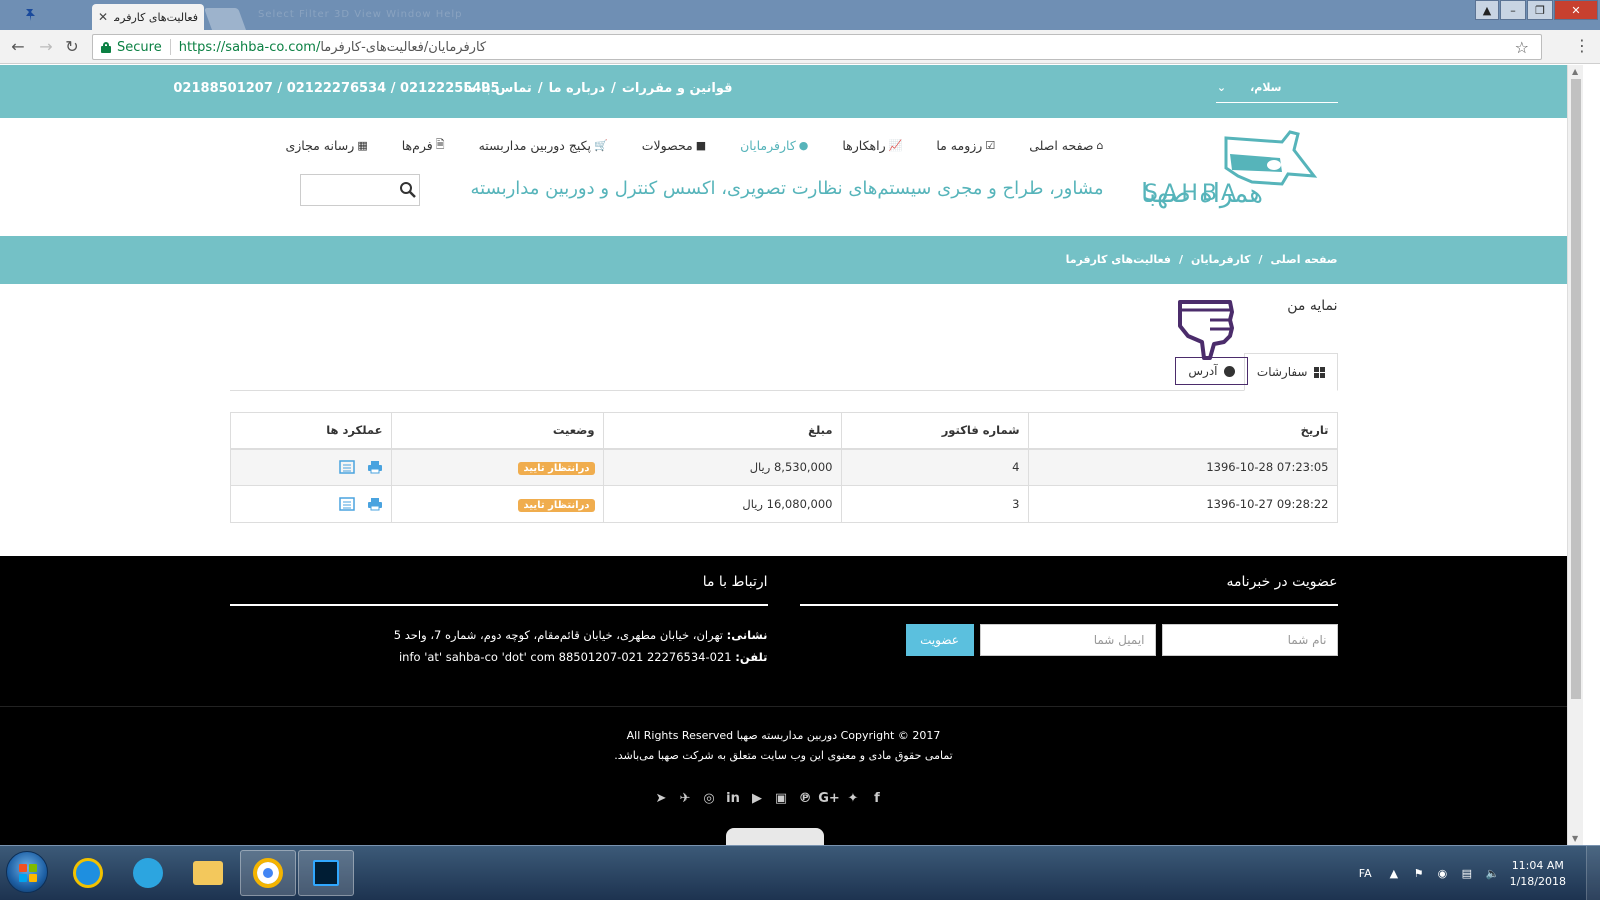 The height and width of the screenshot is (900, 1600). Describe the element at coordinates (1487, 10) in the screenshot. I see `profile-icon: ▲` at that location.